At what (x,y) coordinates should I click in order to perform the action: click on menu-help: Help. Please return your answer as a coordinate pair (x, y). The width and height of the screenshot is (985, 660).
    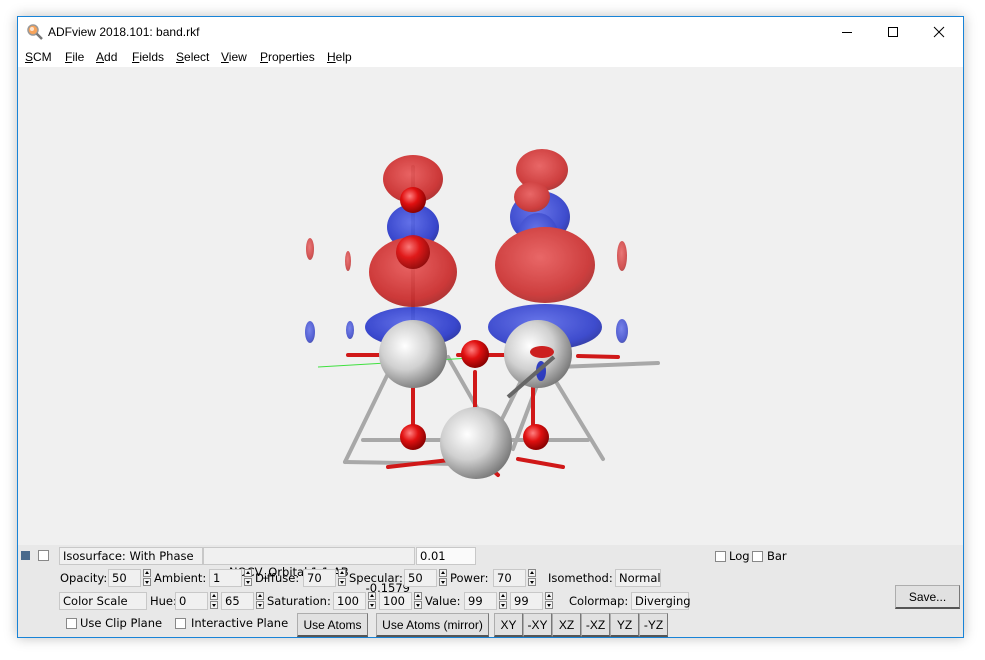
    Looking at the image, I should click on (339, 57).